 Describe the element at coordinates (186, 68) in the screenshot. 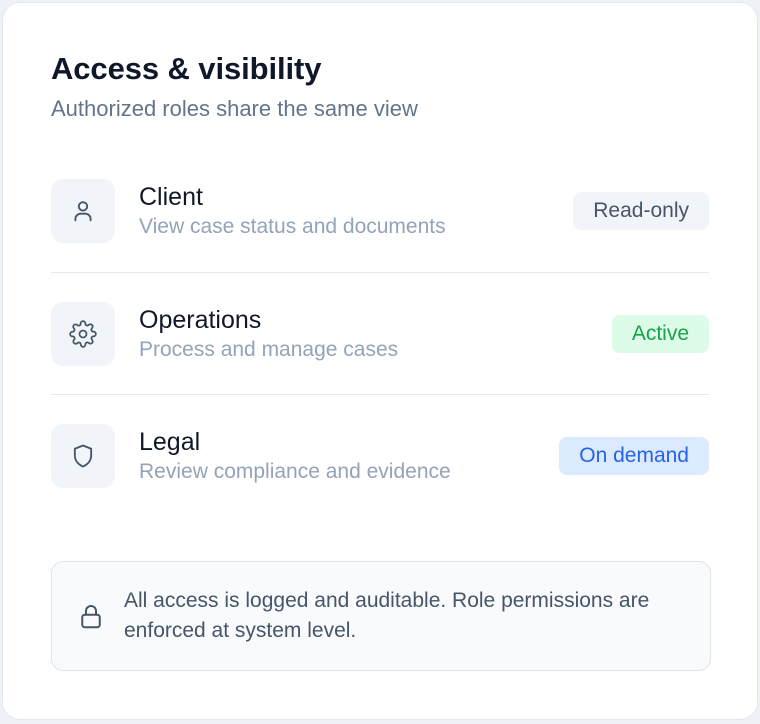

I see `page-title: Access & visibility` at that location.